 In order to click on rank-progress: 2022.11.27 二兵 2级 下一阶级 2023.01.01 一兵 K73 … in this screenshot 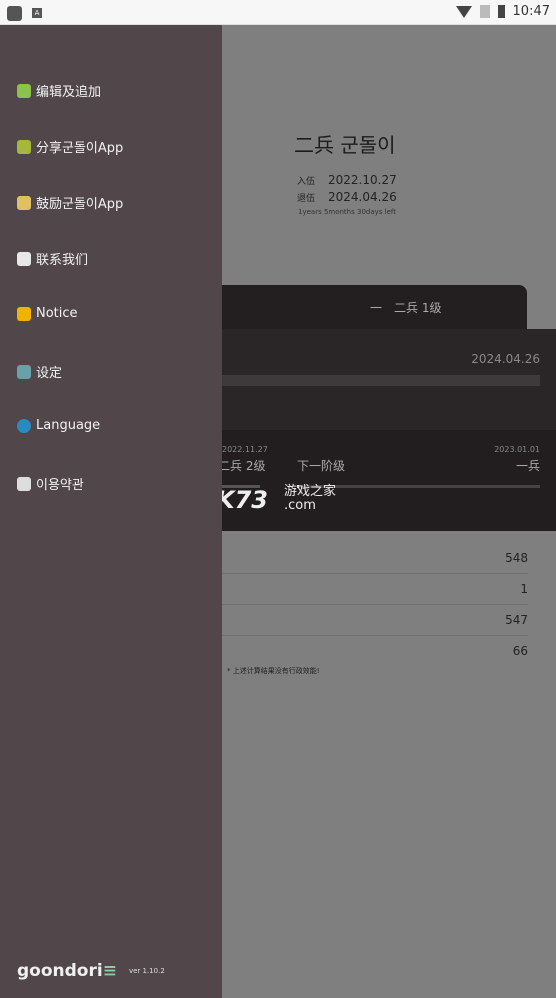, I will do `click(386, 480)`.